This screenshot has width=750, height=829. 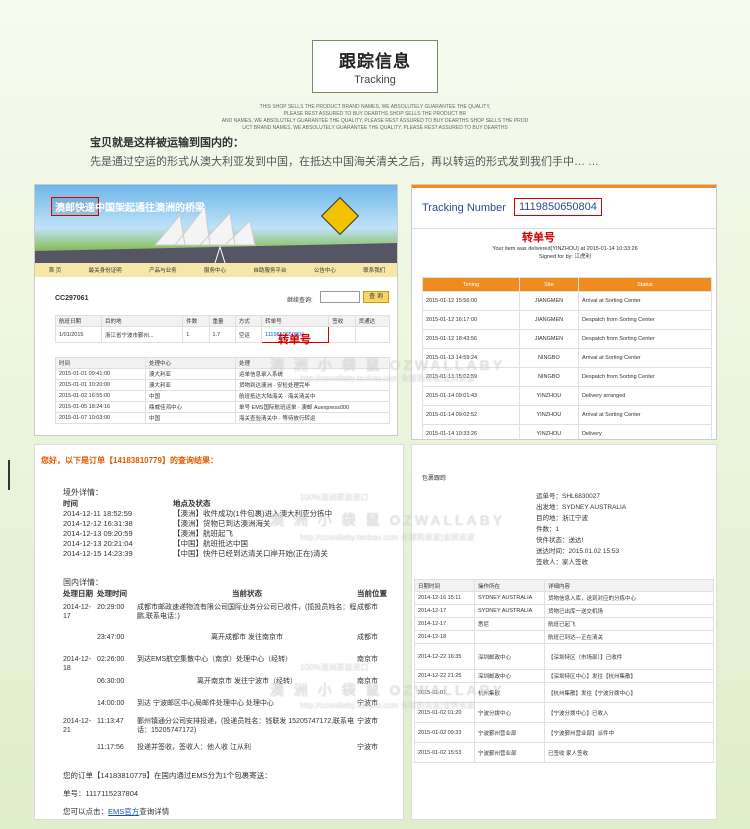 I want to click on table-row: 2015-01-07 10:03:00 中国 海关查验清关中 · 等待放行转运, so click(x=222, y=418).